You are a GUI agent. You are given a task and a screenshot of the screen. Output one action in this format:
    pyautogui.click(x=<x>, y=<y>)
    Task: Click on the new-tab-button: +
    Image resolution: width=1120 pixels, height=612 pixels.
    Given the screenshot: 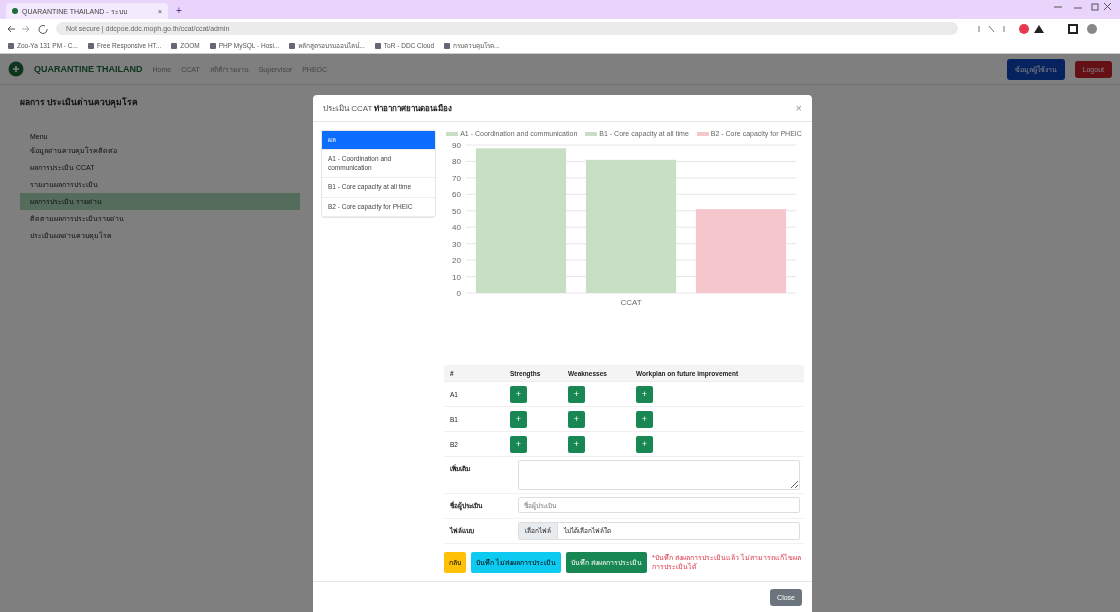 What is the action you would take?
    pyautogui.click(x=179, y=10)
    